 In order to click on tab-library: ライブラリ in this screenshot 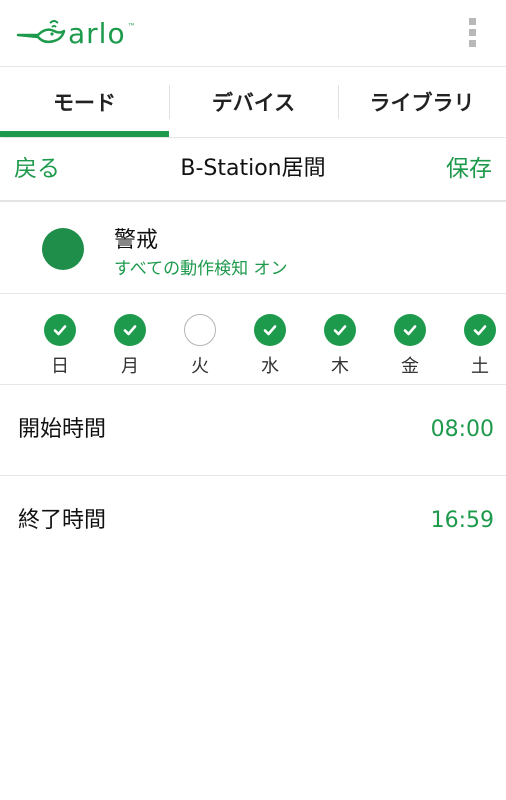, I will do `click(422, 102)`.